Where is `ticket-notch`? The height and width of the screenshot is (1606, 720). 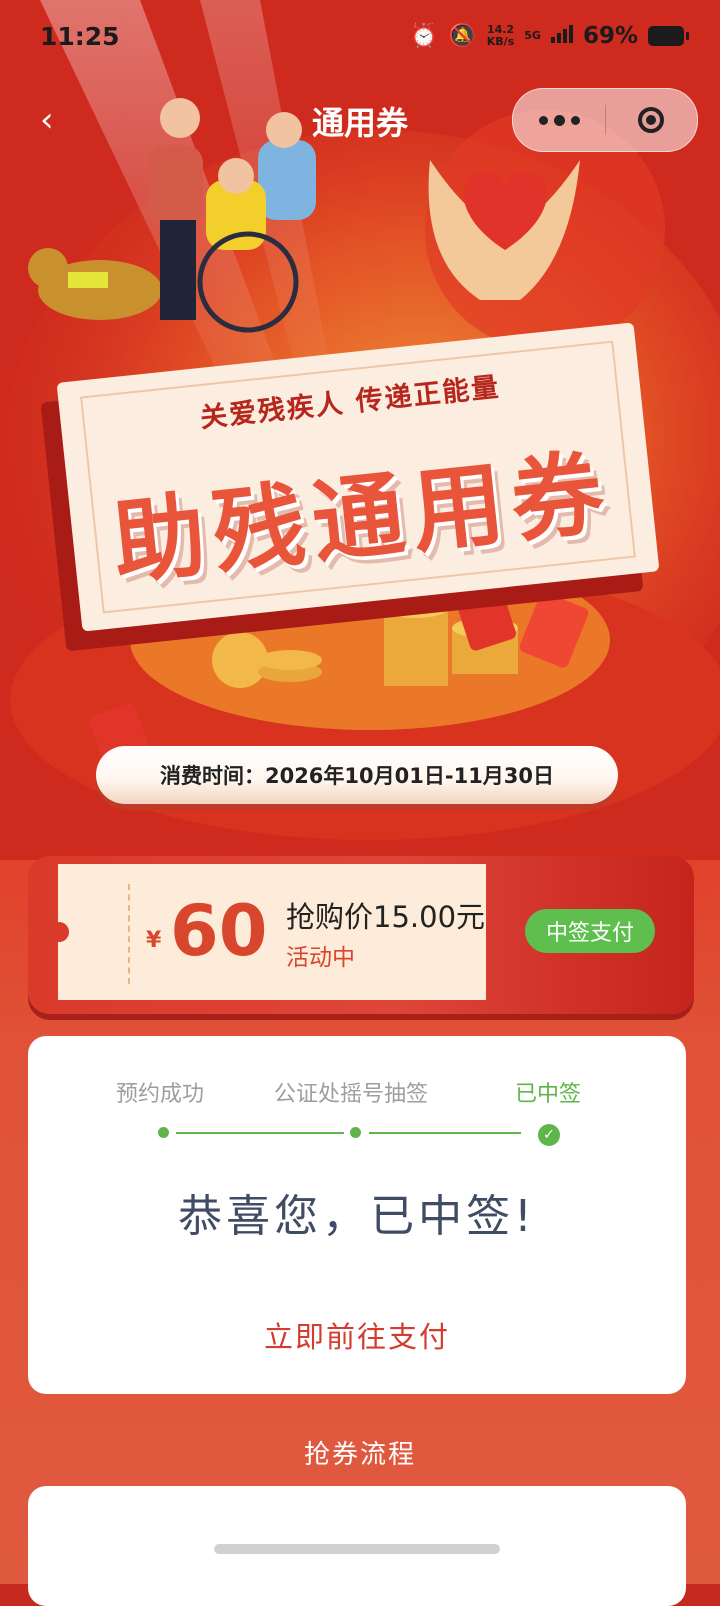 ticket-notch is located at coordinates (59, 932).